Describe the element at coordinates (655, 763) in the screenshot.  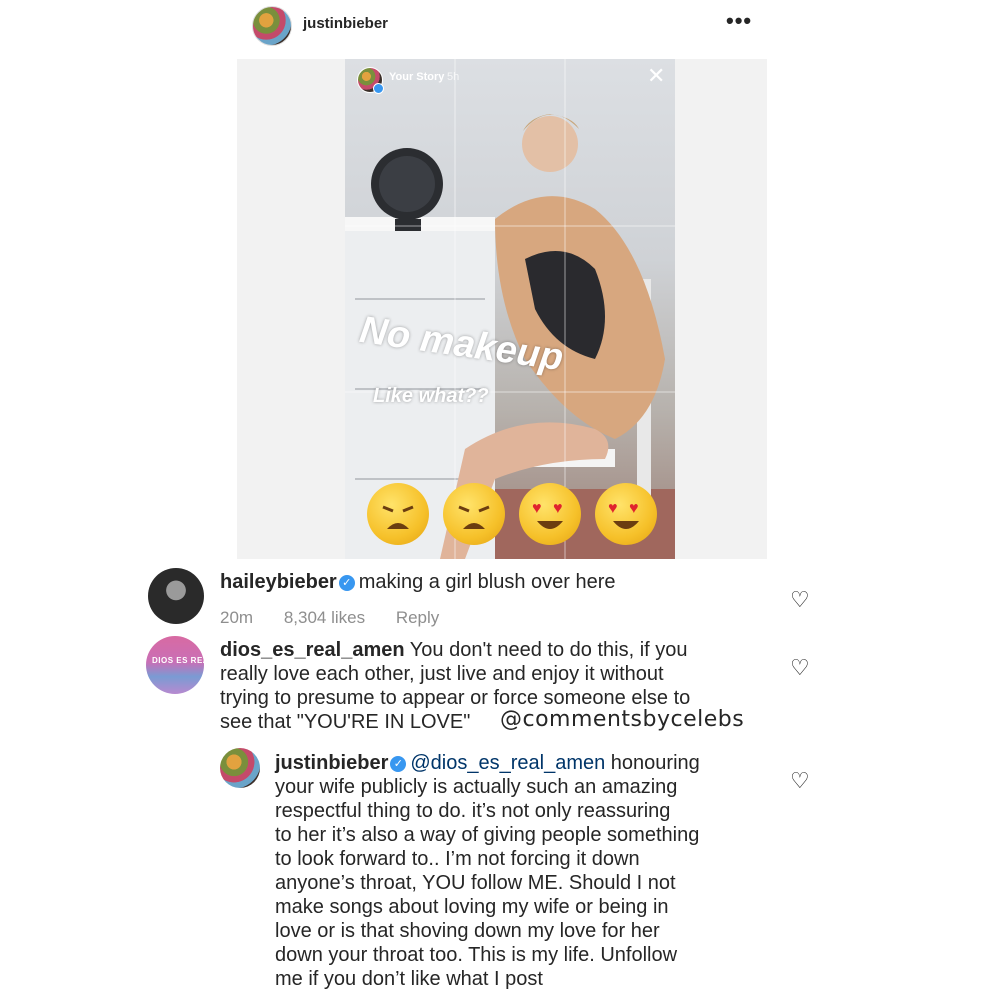
I see `comment-text: honouring` at that location.